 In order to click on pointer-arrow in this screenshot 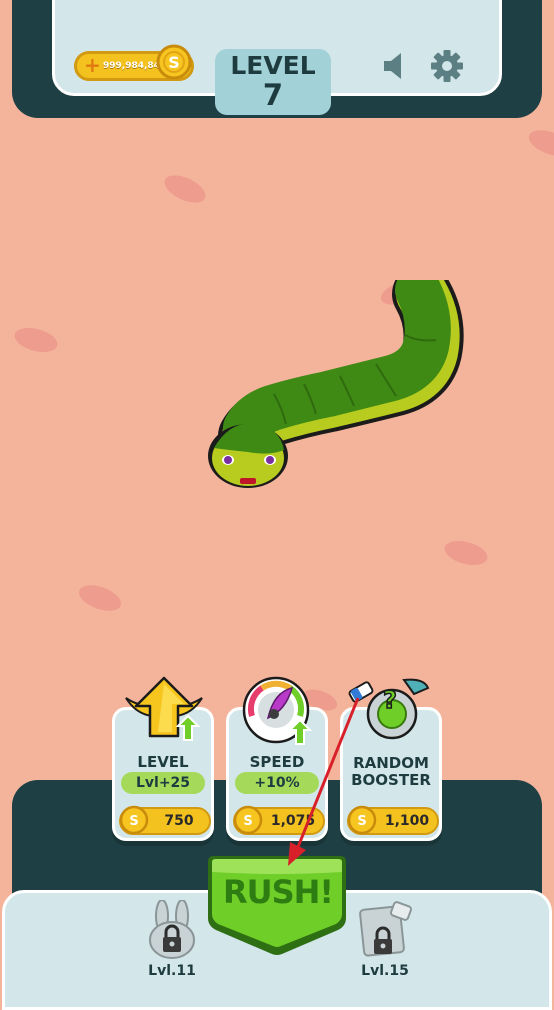, I will do `click(324, 781)`.